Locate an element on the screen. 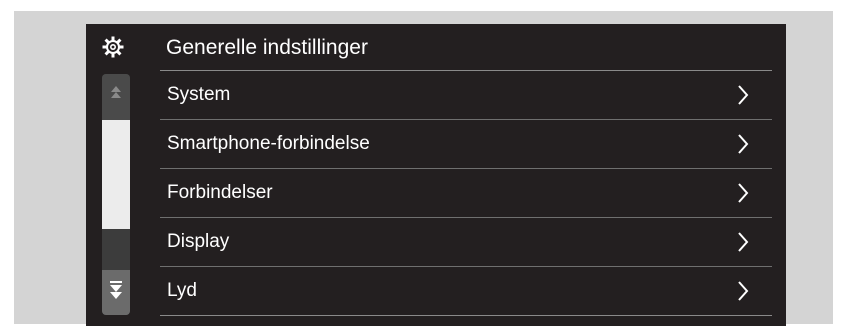  scrollbar is located at coordinates (116, 194).